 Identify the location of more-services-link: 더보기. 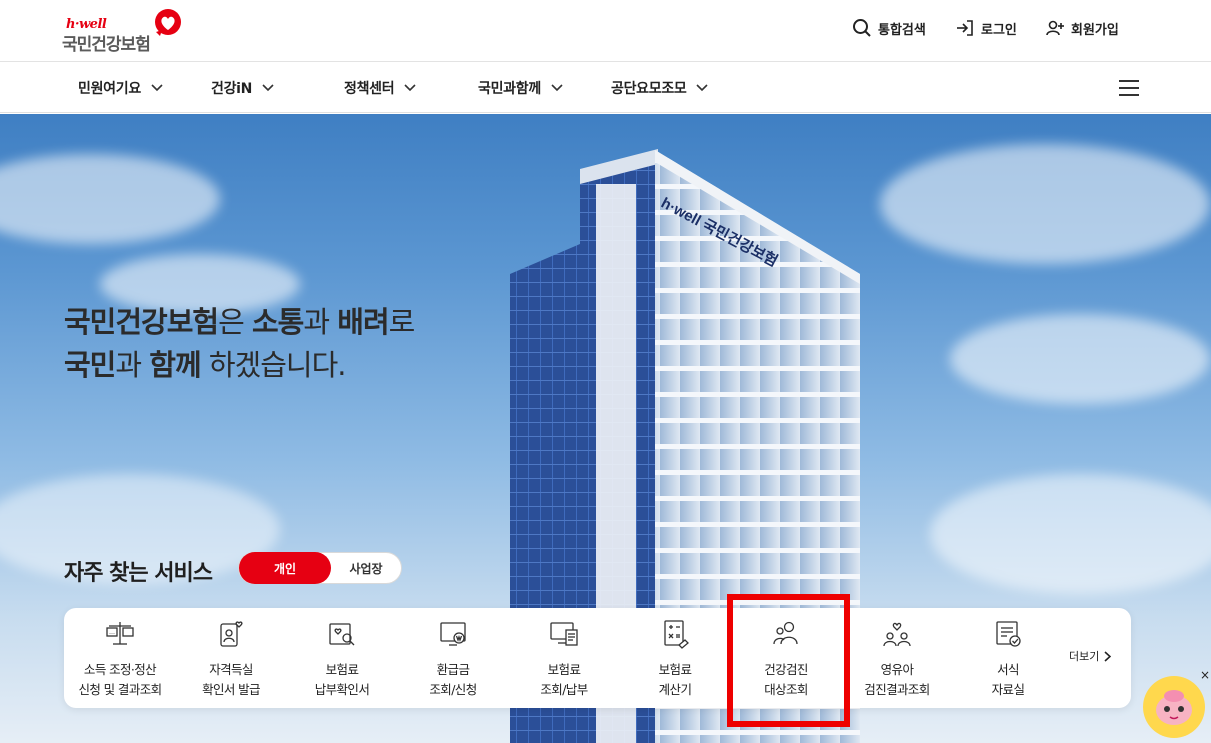
(1090, 656).